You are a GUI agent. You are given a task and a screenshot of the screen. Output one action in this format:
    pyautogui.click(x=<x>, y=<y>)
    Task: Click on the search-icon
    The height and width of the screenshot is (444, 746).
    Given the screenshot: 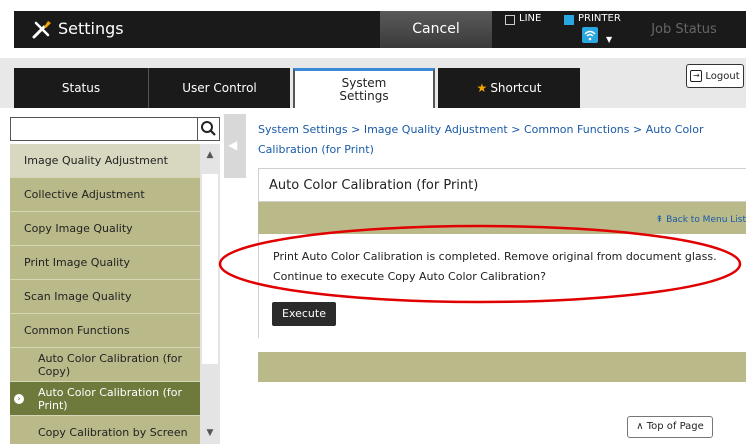 What is the action you would take?
    pyautogui.click(x=208, y=128)
    